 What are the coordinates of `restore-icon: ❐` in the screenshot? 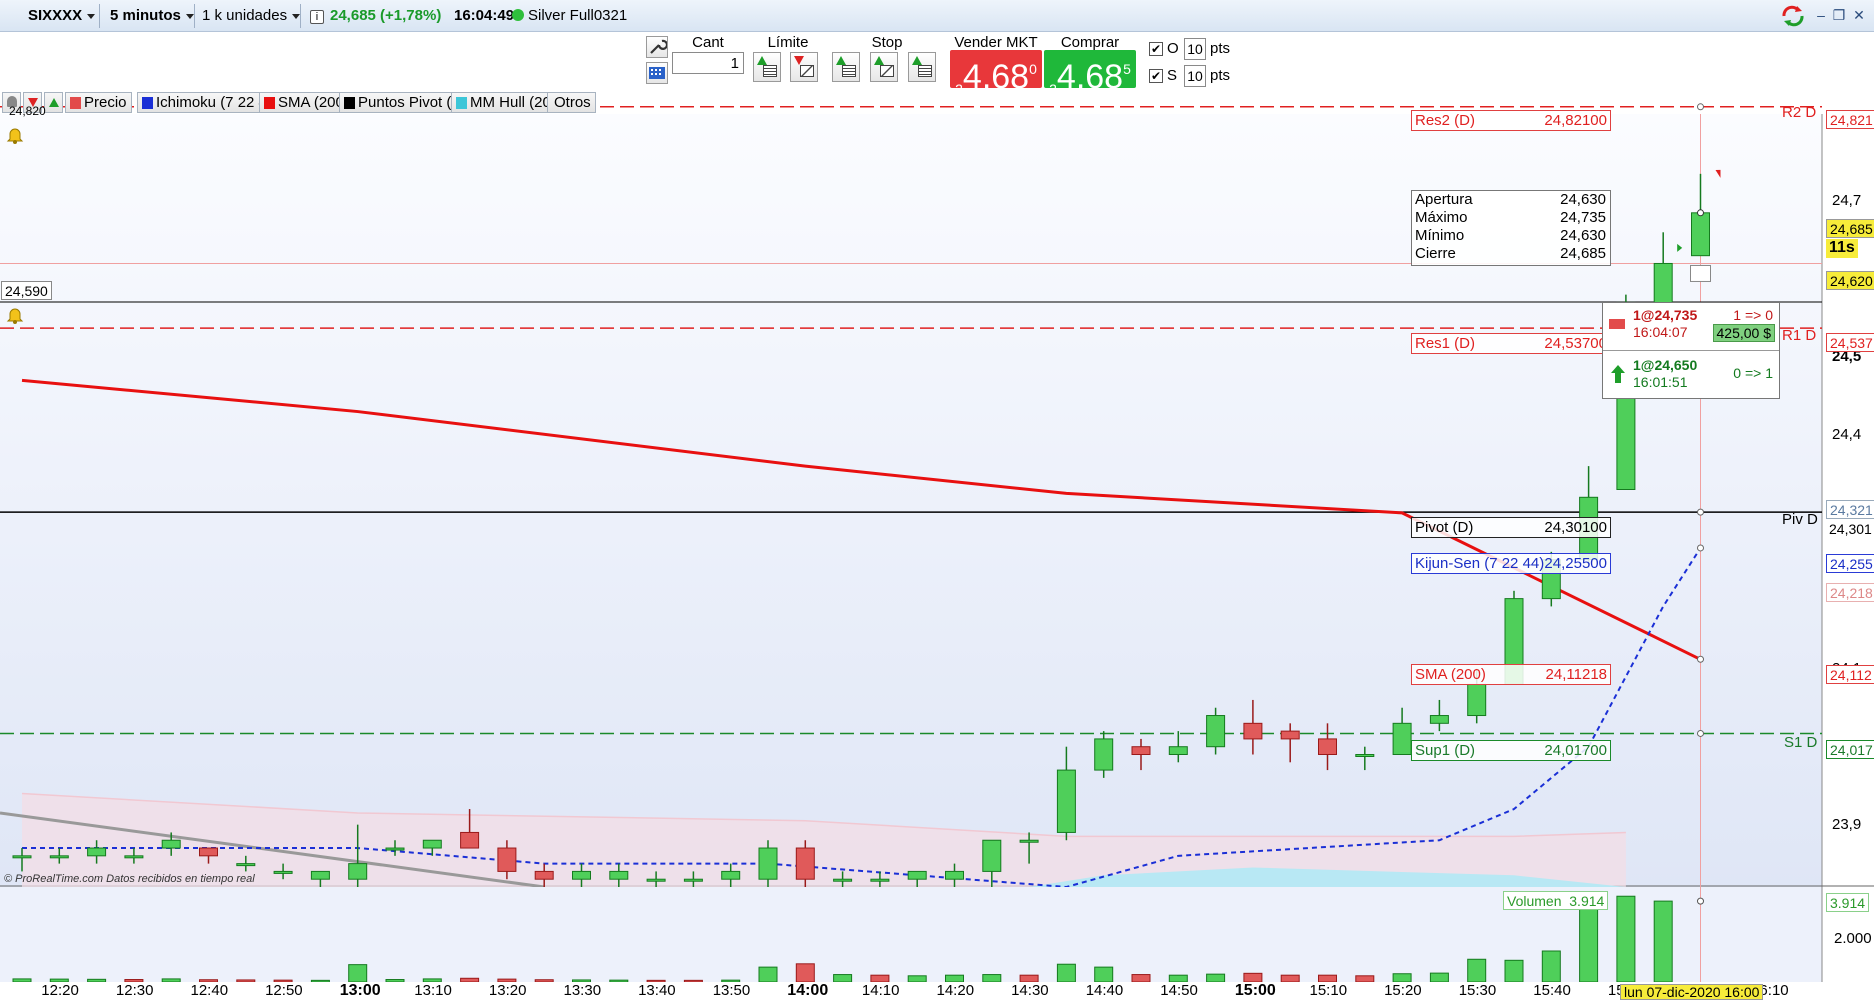 It's located at (1839, 15).